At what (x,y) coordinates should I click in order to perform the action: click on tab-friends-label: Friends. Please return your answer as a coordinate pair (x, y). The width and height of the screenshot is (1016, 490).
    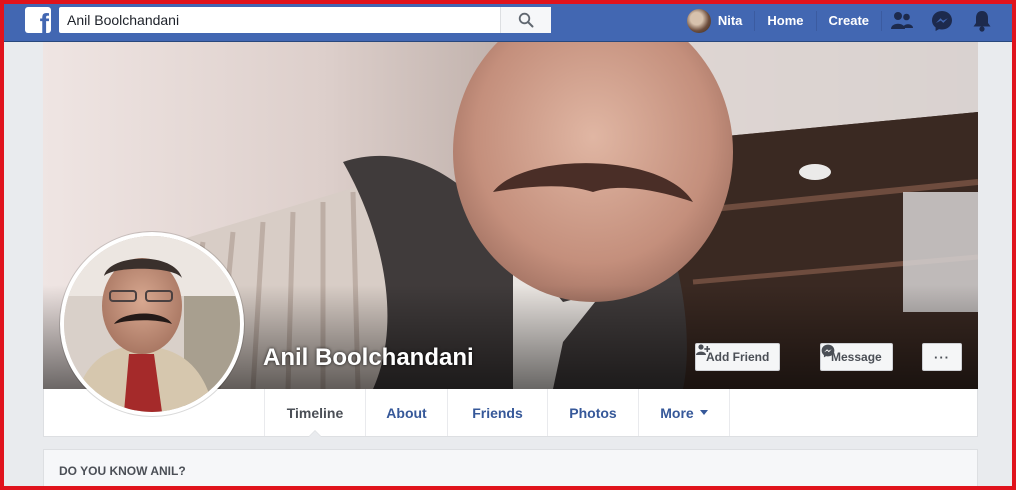
    Looking at the image, I should click on (497, 412).